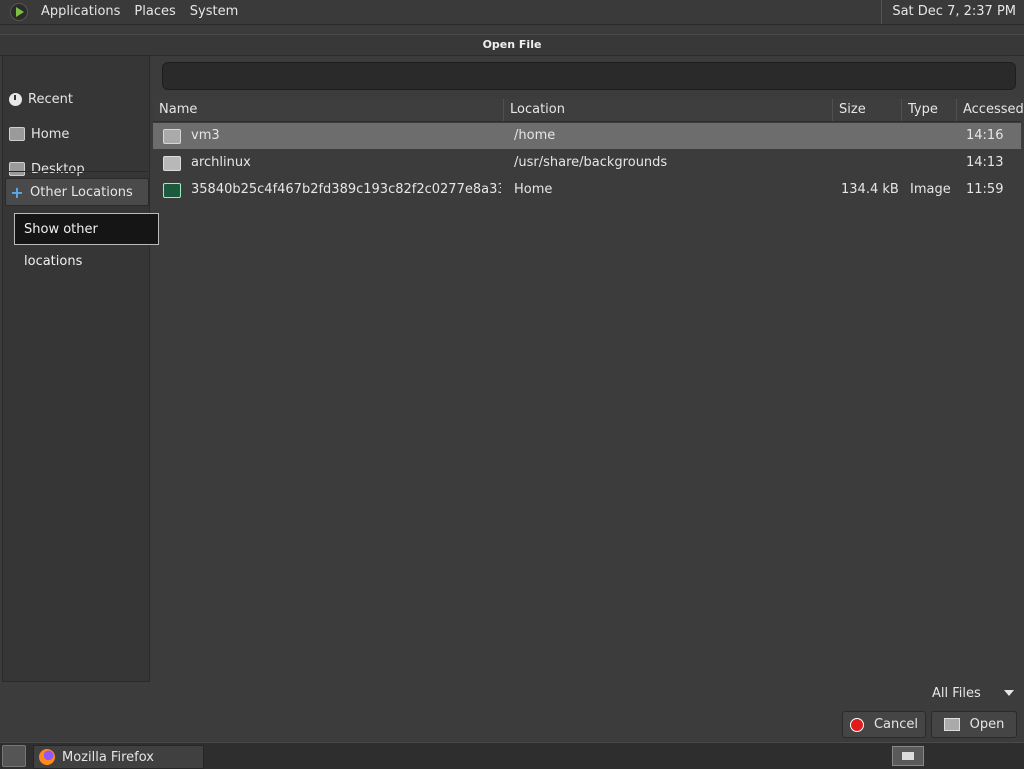 This screenshot has height=769, width=1024. What do you see at coordinates (985, 135) in the screenshot?
I see `file-accessed: 14:16` at bounding box center [985, 135].